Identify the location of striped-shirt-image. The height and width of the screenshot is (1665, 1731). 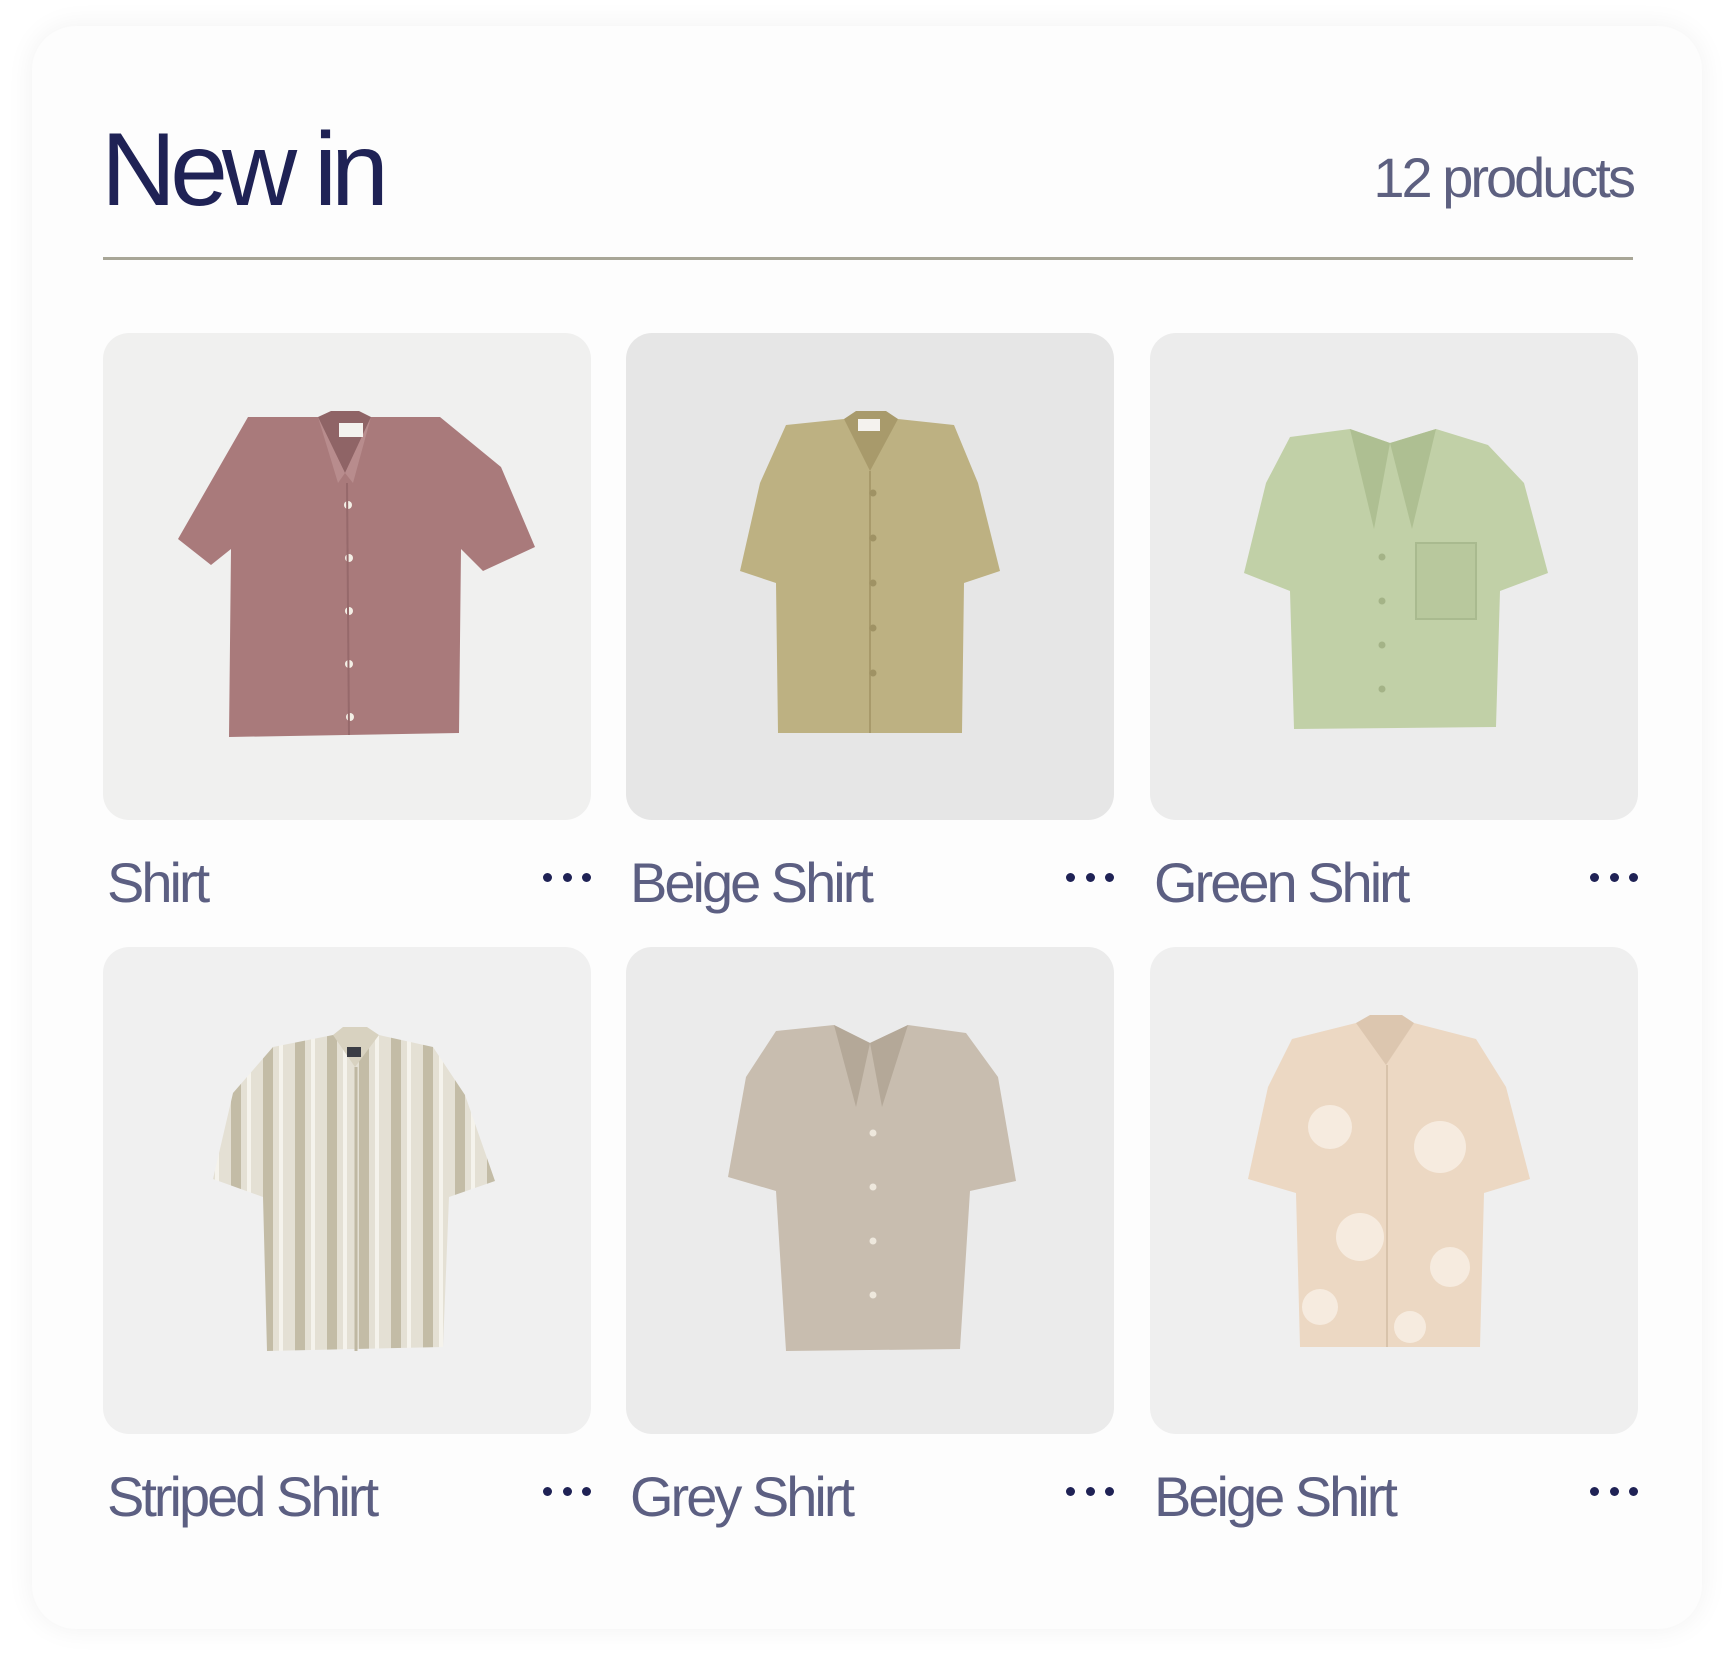
(347, 1190).